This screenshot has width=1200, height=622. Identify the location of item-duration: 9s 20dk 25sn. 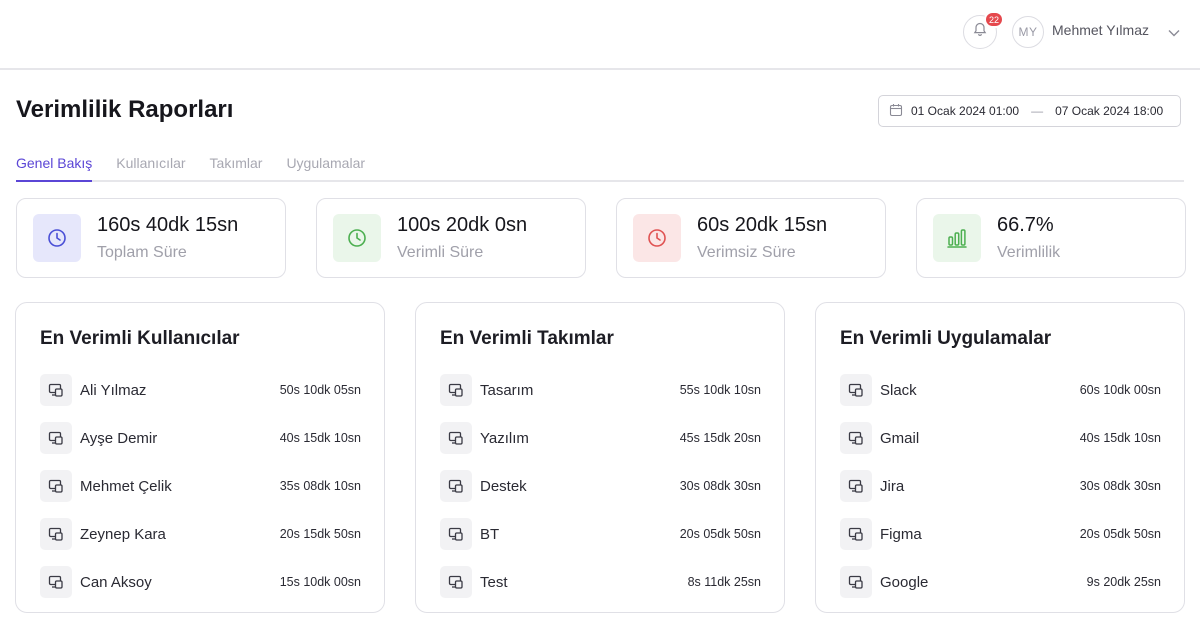
(1123, 582).